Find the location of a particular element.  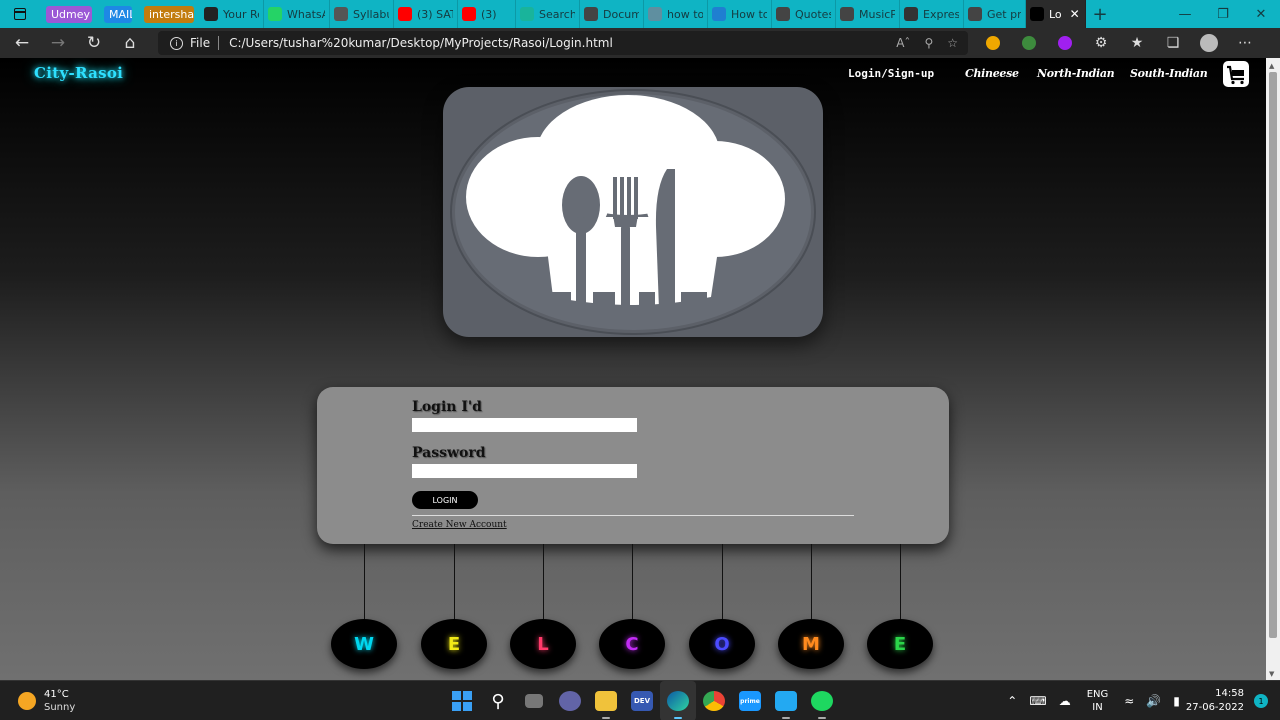

browser-tab: Syllabu is located at coordinates (362, 14).